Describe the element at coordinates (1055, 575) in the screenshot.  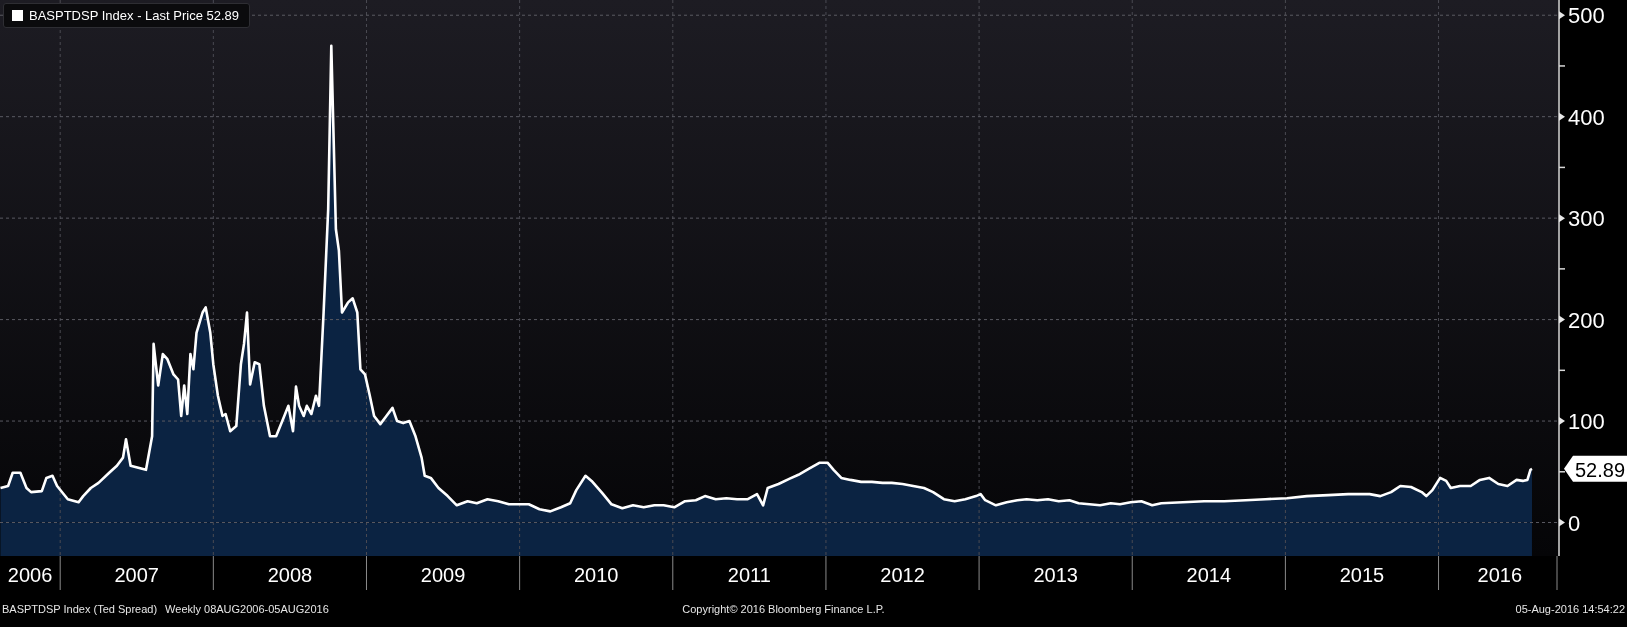
I see `axis-label: 2013` at that location.